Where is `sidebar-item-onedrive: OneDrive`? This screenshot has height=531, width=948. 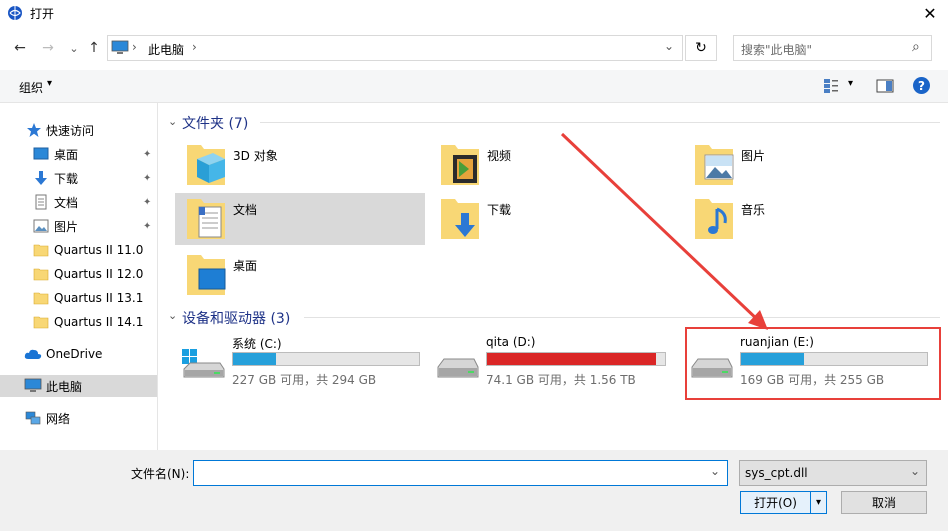
sidebar-item-onedrive: OneDrive is located at coordinates (78, 354).